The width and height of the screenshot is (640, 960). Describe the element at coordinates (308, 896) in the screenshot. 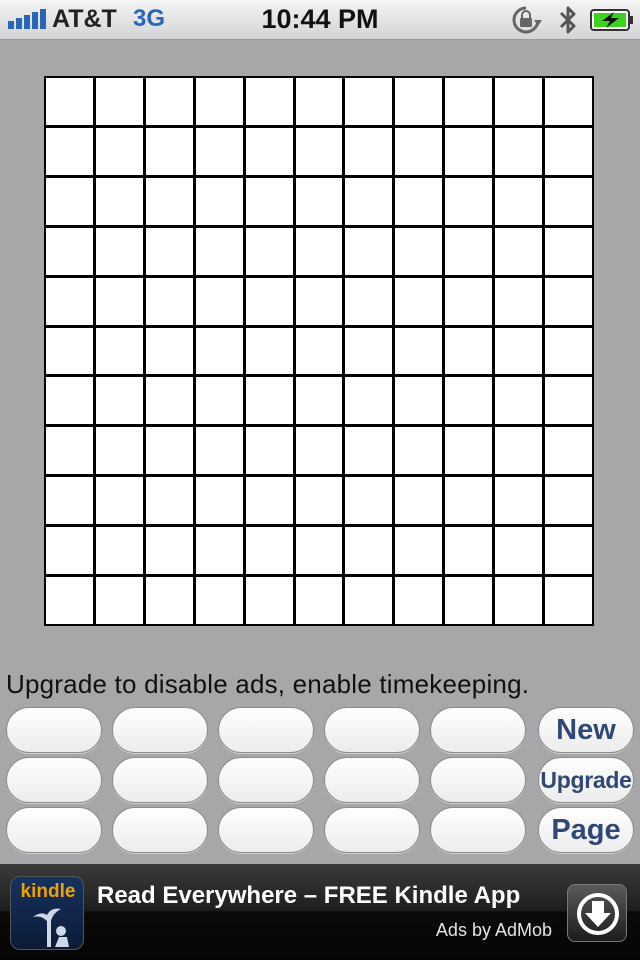

I see `ad-title: Read Everywhere – FREE Kindle App` at that location.